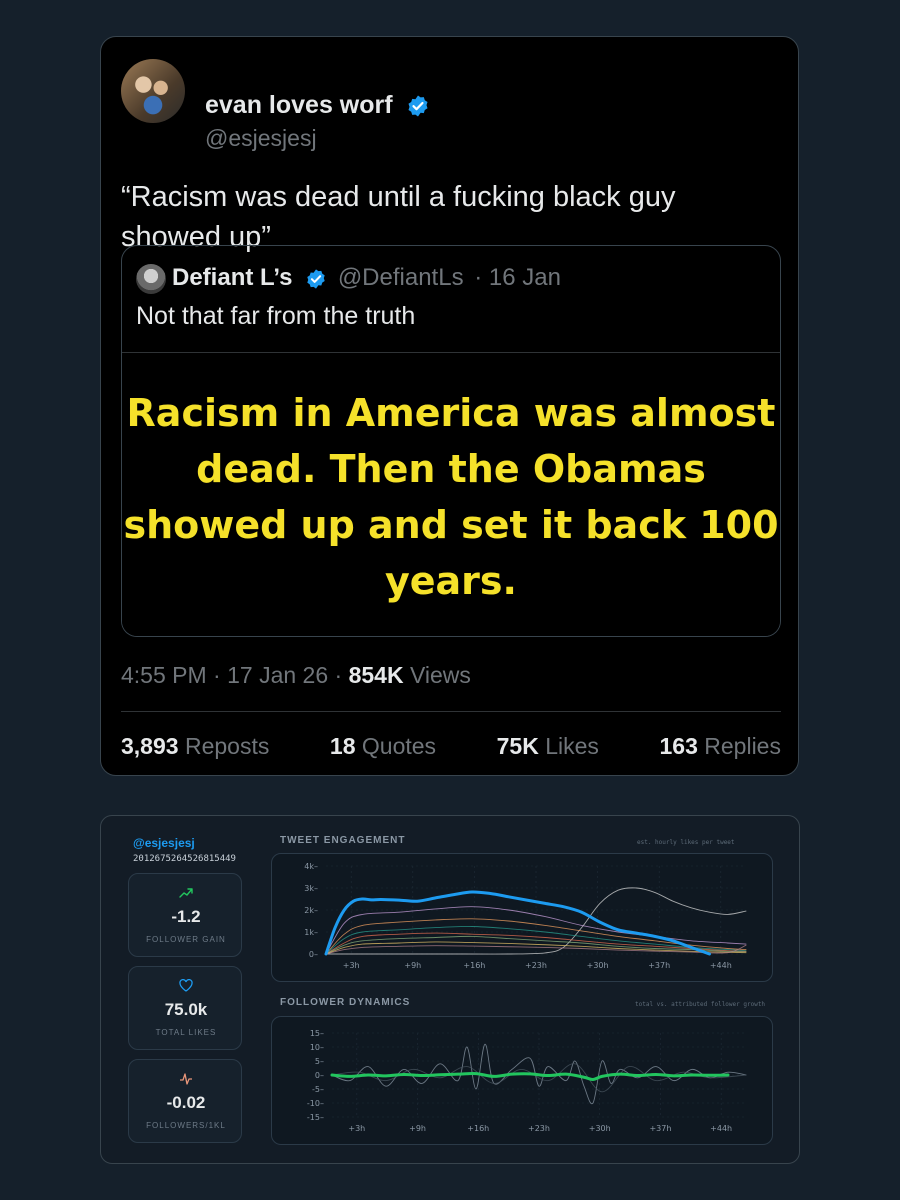 The image size is (900, 1200). I want to click on engagement-x-tick-label: +3h, so click(351, 965).